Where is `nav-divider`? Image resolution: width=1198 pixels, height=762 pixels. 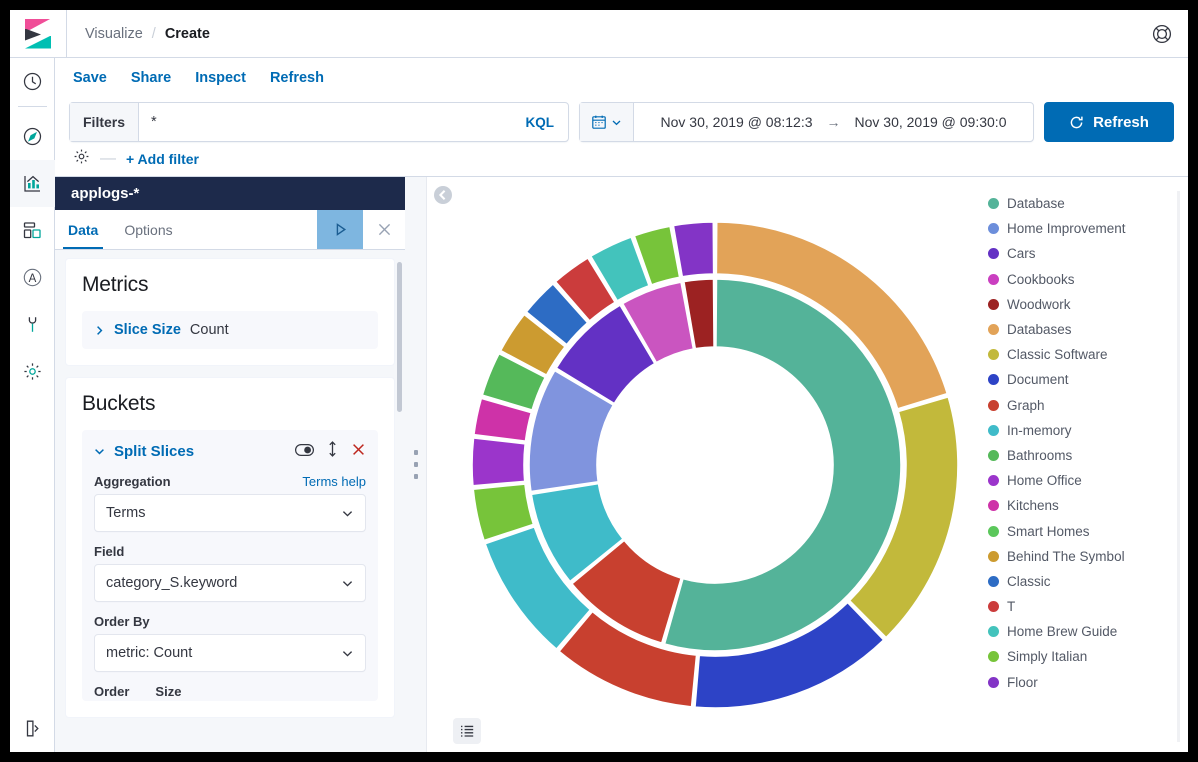
nav-divider is located at coordinates (32, 106).